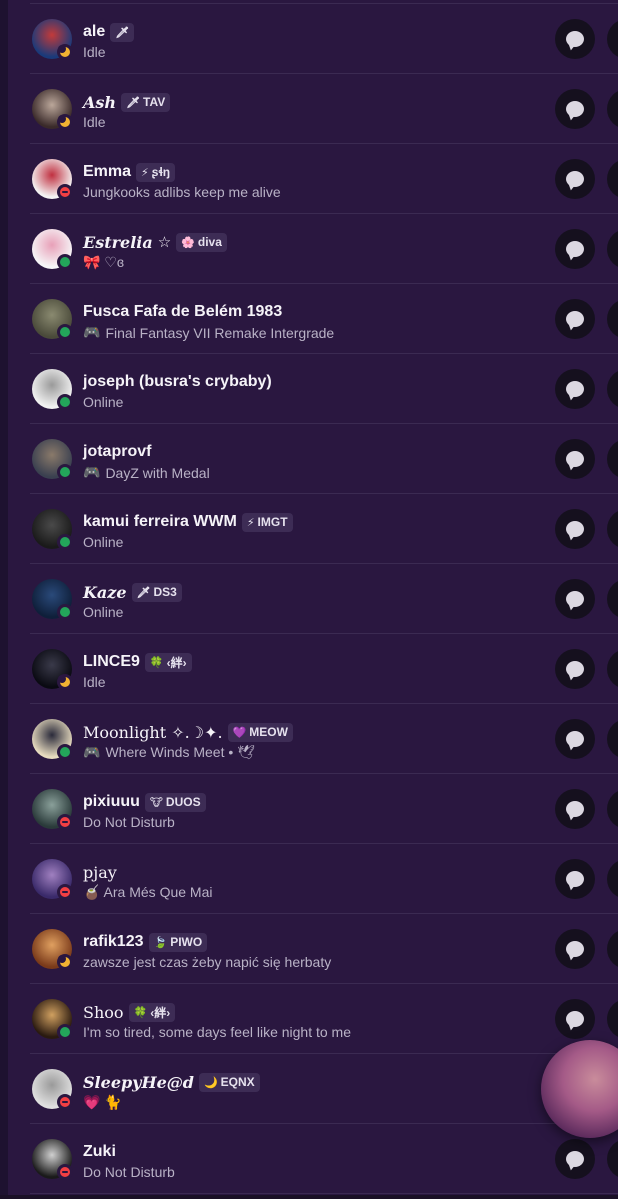  What do you see at coordinates (313, 459) in the screenshot?
I see `member-row: jotaprovf 🎮 DayZ with Medal` at bounding box center [313, 459].